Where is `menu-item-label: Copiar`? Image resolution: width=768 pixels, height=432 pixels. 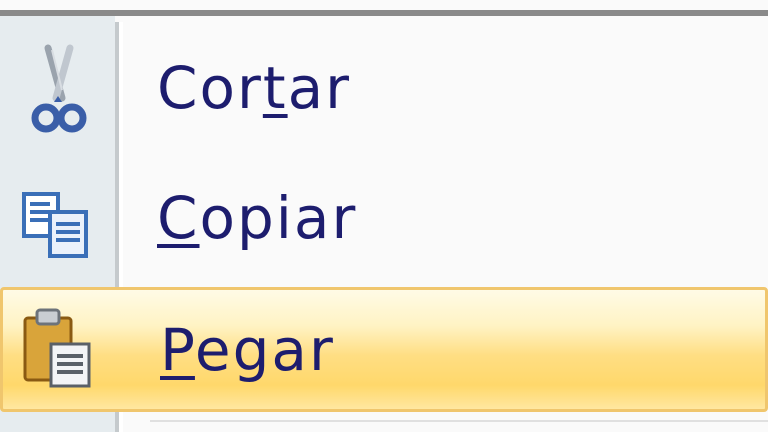
menu-item-label: Copiar is located at coordinates (257, 218).